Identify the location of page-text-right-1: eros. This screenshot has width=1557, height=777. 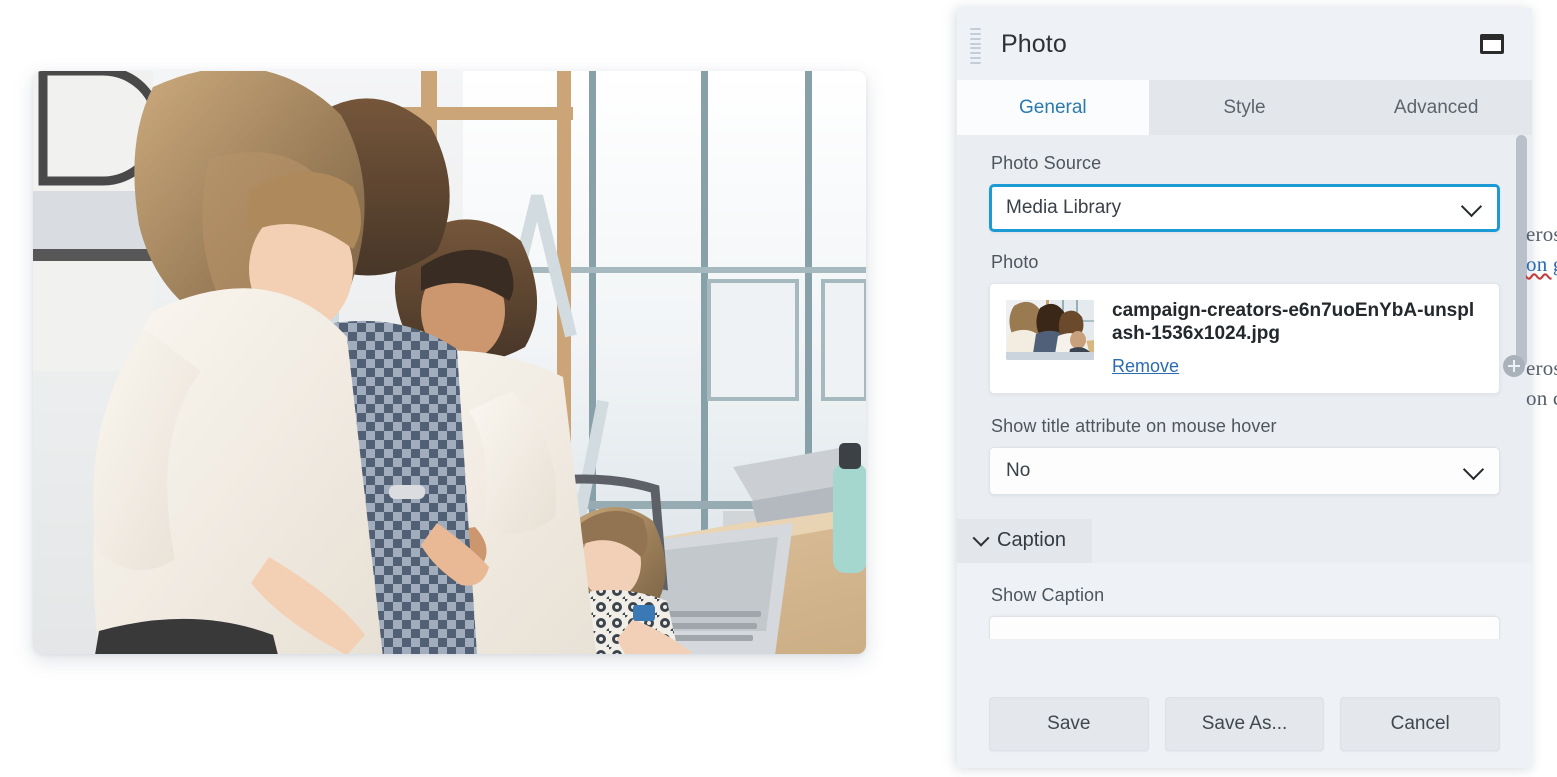
(1541, 234).